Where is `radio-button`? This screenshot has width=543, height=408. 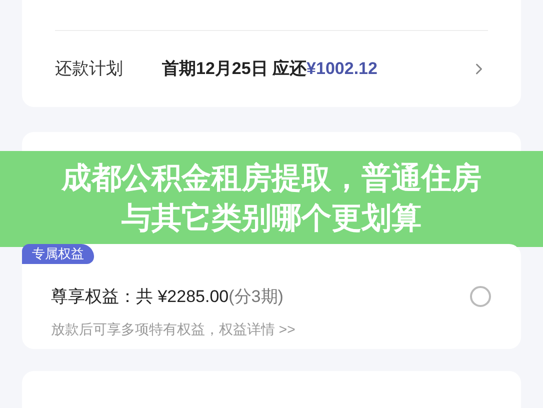 radio-button is located at coordinates (480, 296).